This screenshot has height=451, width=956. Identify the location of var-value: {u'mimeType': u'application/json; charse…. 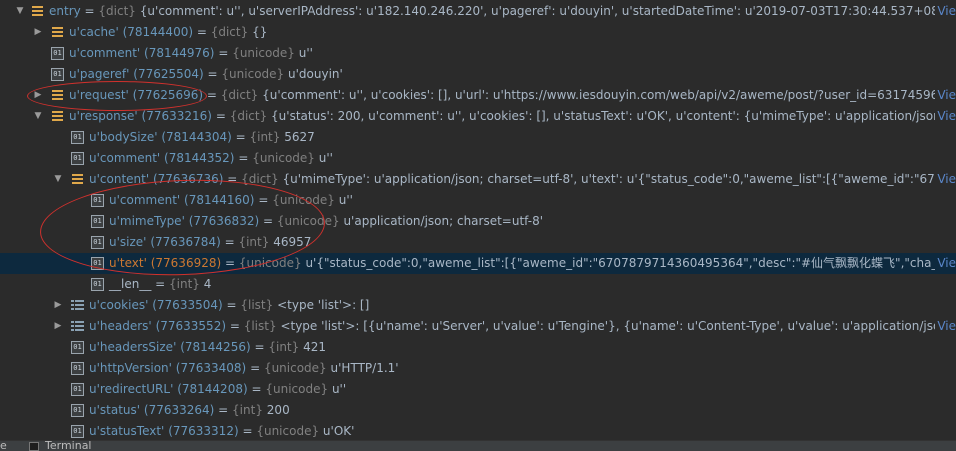
(619, 179).